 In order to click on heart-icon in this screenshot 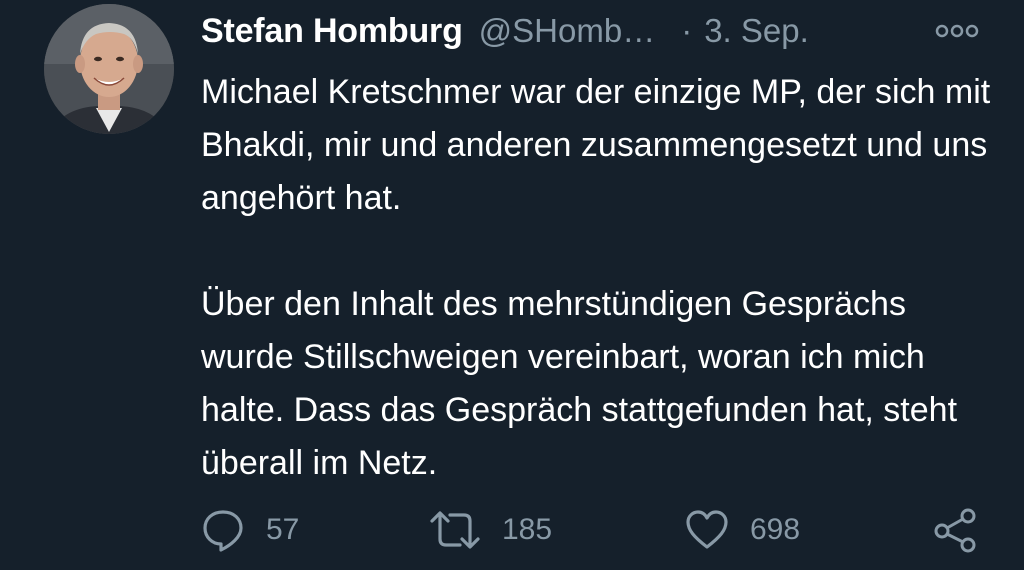, I will do `click(707, 529)`.